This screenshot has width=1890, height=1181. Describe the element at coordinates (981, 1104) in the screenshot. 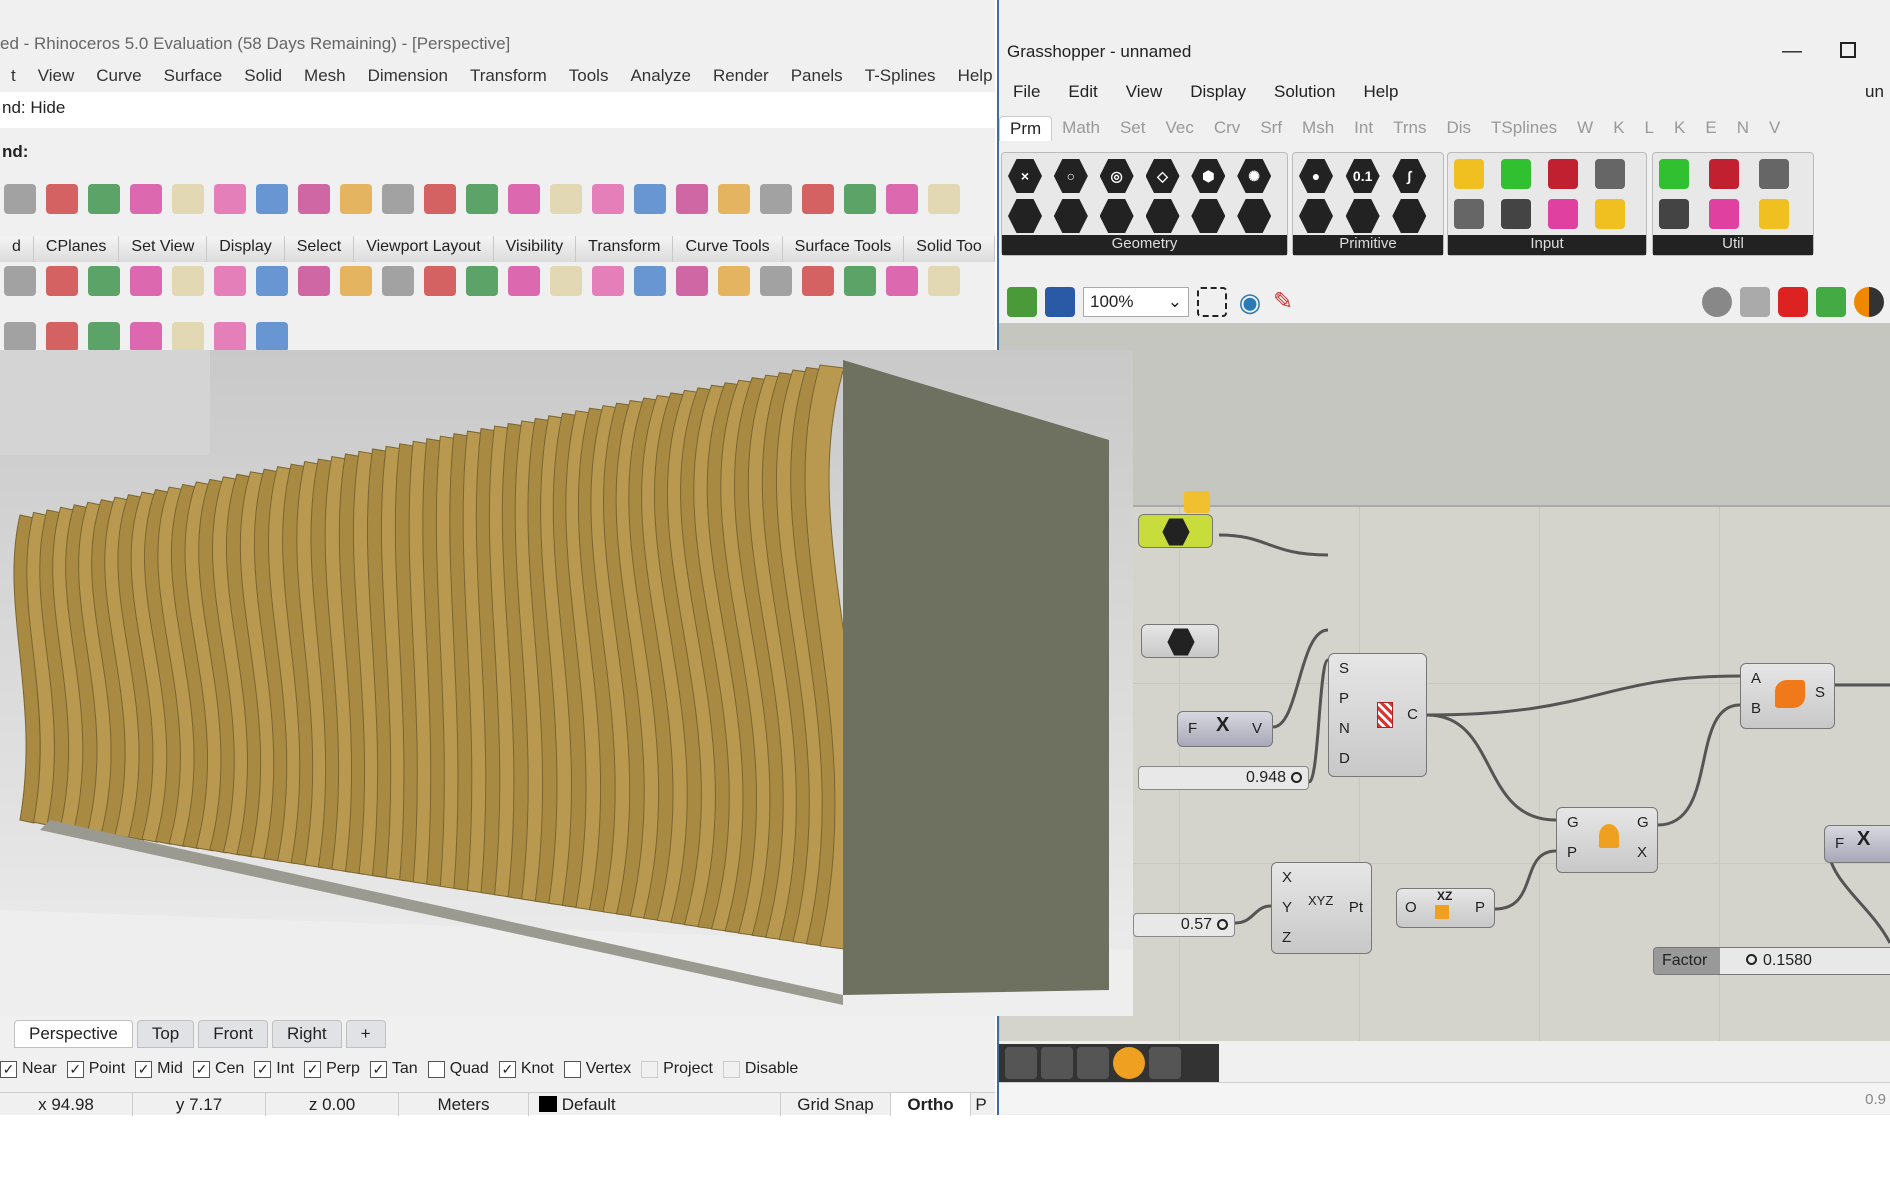

I see `planar-toggle: P` at that location.